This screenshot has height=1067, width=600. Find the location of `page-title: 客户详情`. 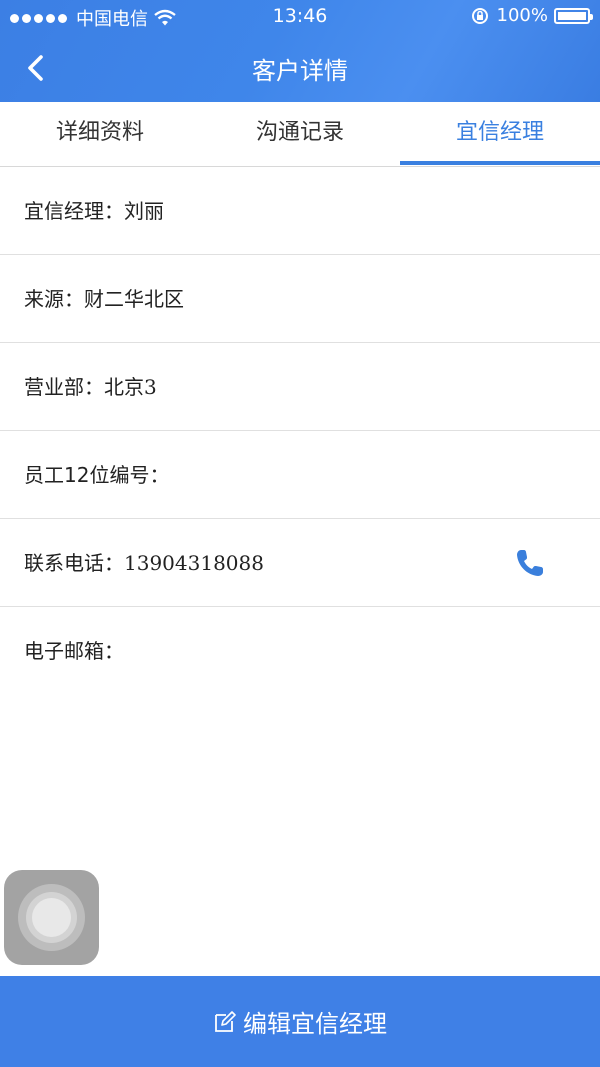

page-title: 客户详情 is located at coordinates (300, 71).